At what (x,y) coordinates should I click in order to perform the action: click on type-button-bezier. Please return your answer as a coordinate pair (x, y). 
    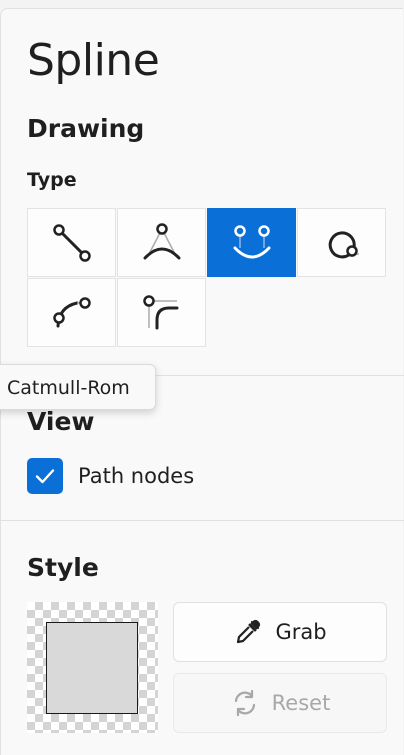
    Looking at the image, I should click on (161, 242).